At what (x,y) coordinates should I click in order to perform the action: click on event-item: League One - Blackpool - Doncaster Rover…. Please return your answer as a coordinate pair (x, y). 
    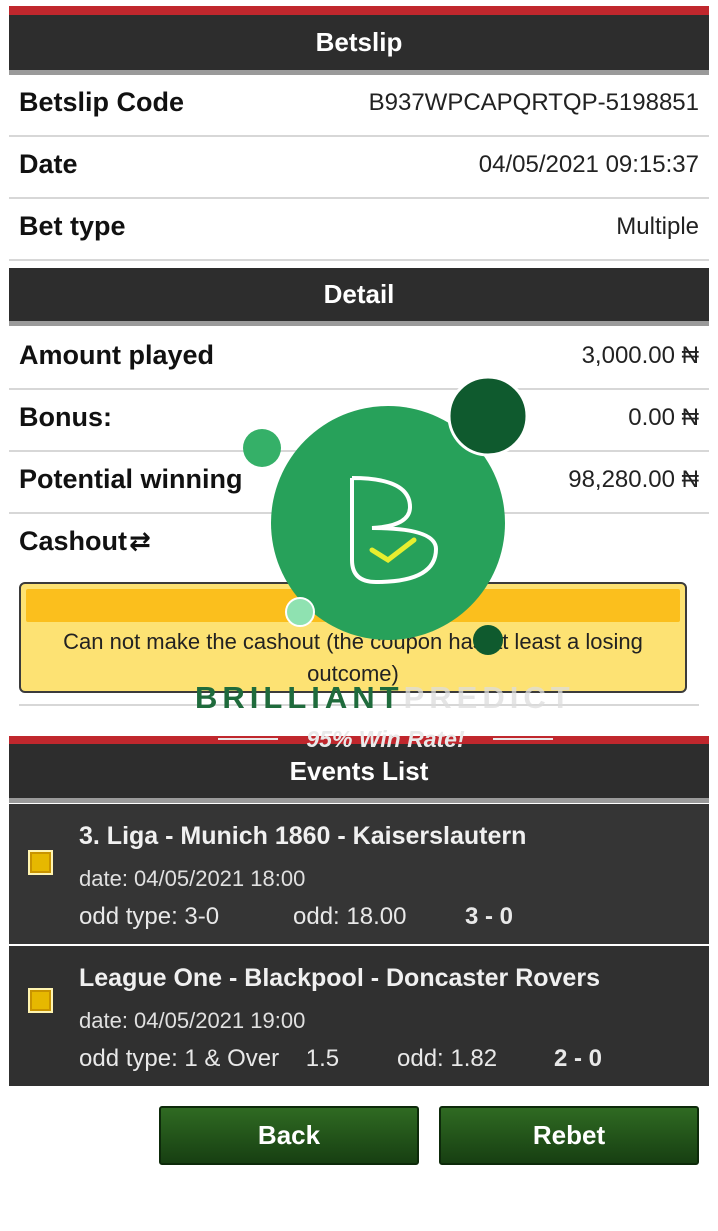
    Looking at the image, I should click on (359, 1016).